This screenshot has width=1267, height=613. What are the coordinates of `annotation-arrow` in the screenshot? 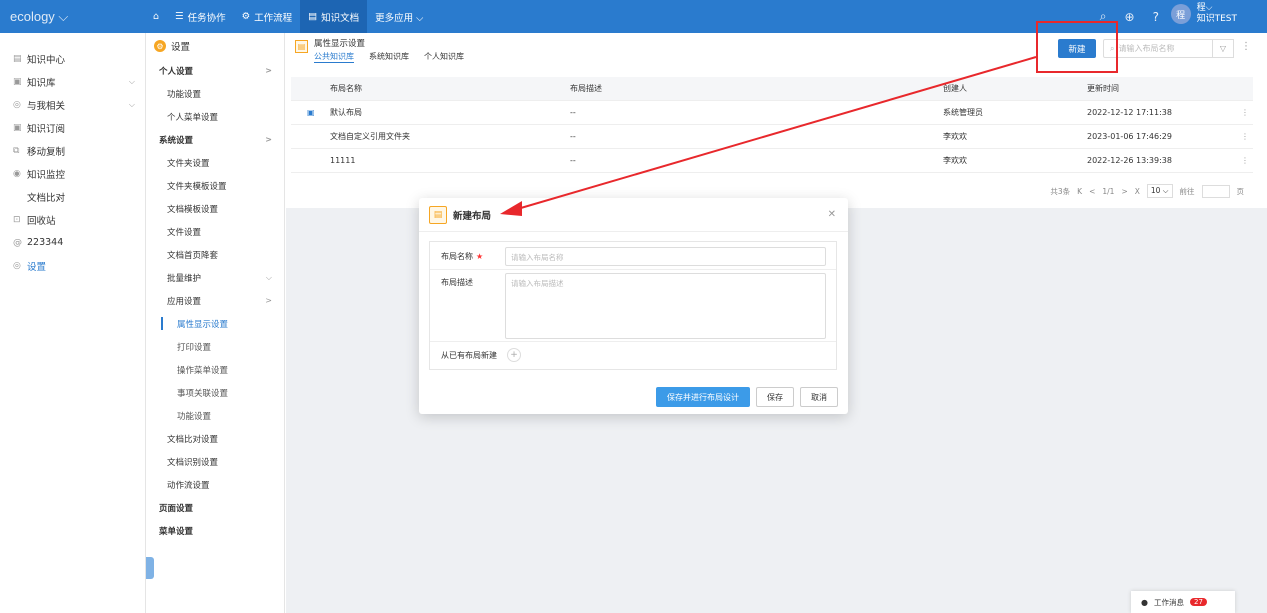 It's located at (768, 136).